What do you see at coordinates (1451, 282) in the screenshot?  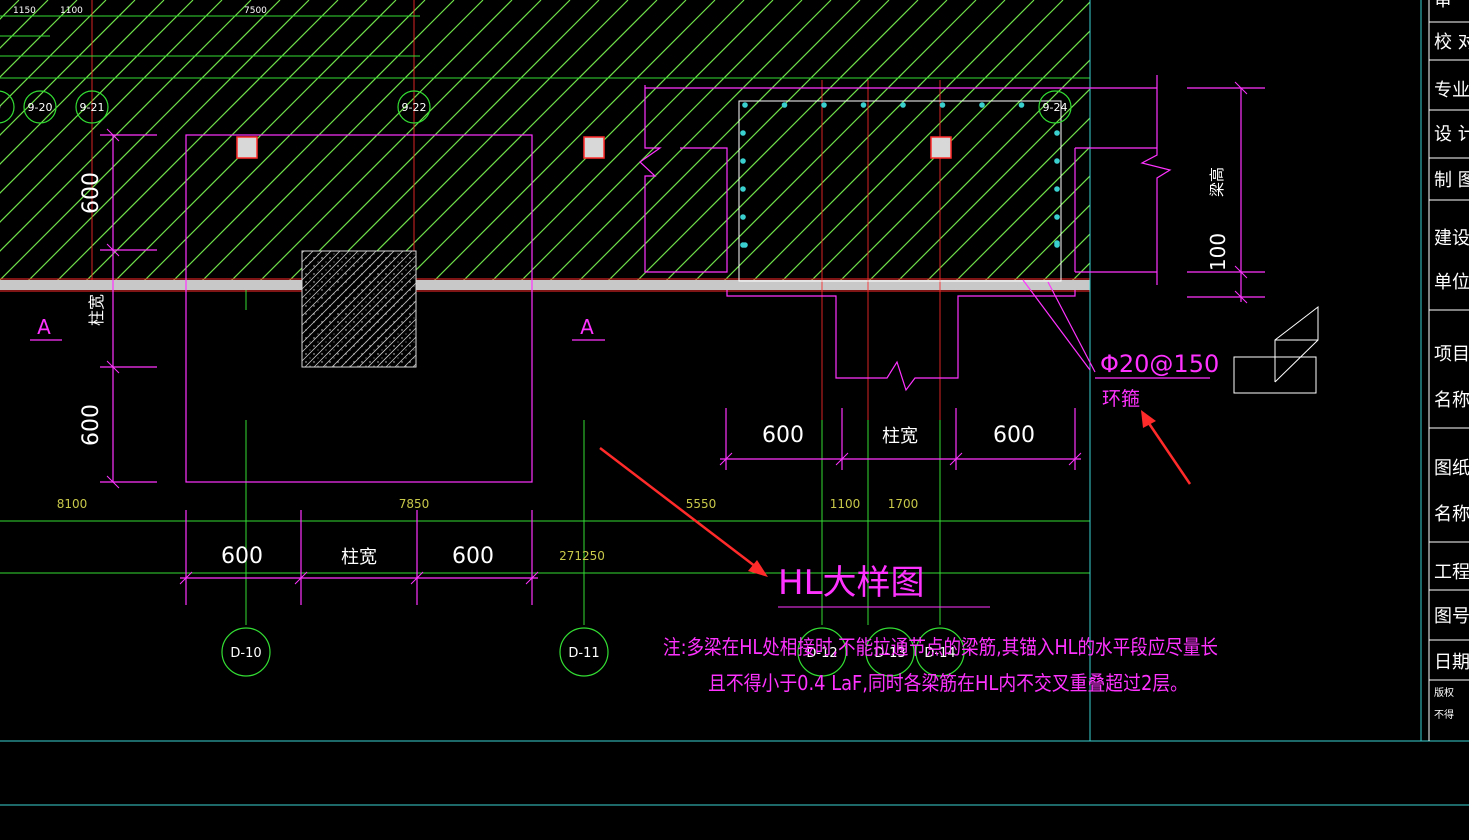 I see `title-block-label-6: 单位` at bounding box center [1451, 282].